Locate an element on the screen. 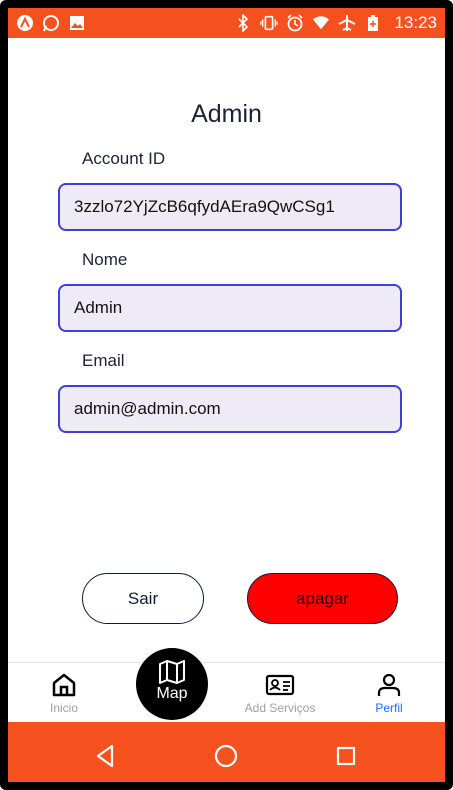 This screenshot has height=790, width=453. tab-inicio-label: Inicio is located at coordinates (63, 708).